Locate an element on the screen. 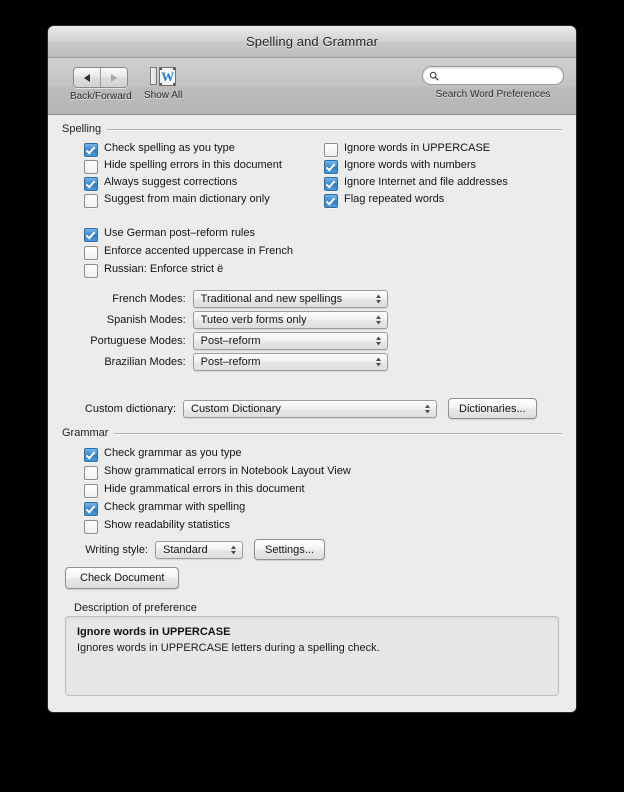 This screenshot has width=624, height=792. portuguese-modes-label: Portuguese Modes: is located at coordinates (138, 341).